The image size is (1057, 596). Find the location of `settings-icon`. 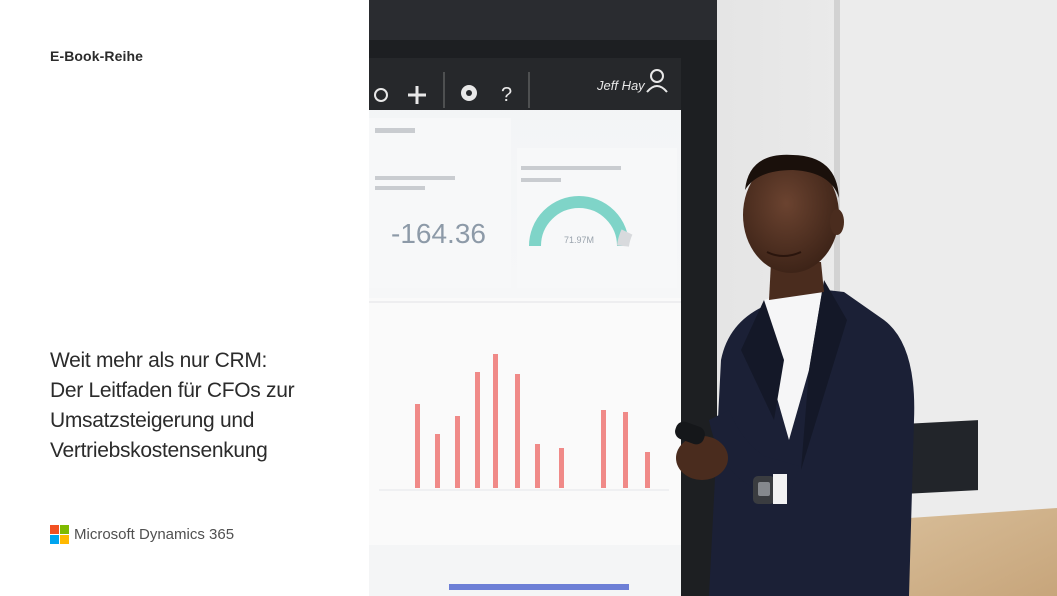

settings-icon is located at coordinates (469, 93).